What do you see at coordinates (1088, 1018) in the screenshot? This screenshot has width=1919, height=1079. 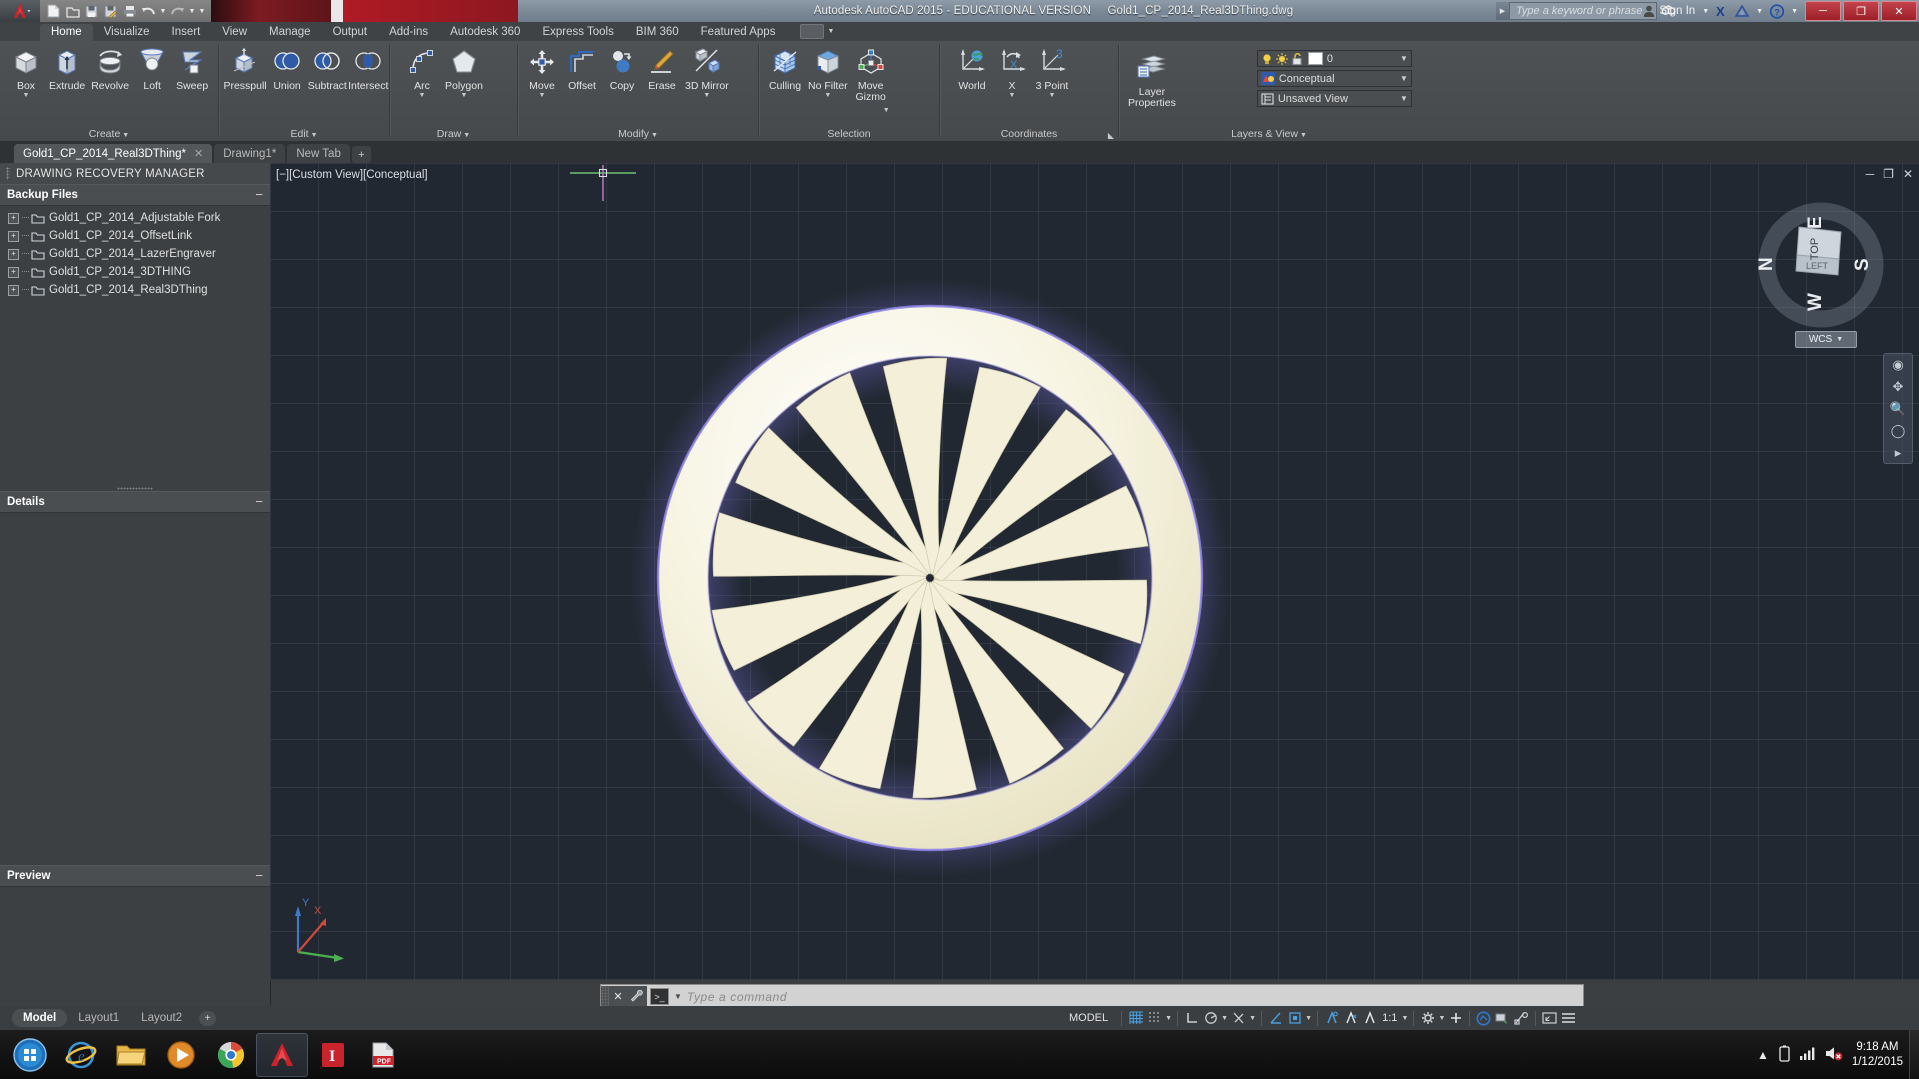 I see `model-space-toggle: MODEL` at bounding box center [1088, 1018].